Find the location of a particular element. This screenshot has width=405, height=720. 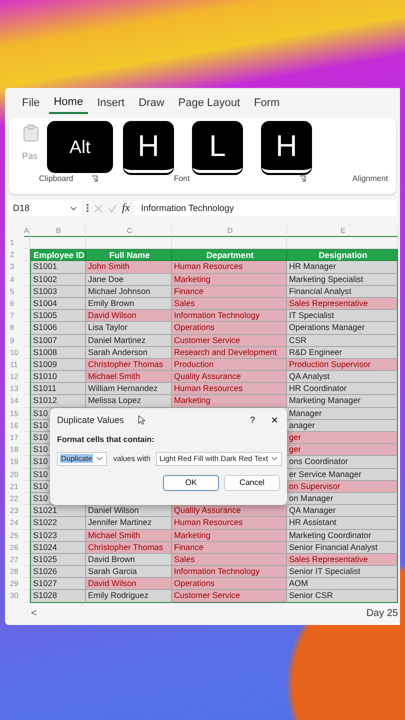

table-cell: S1008 is located at coordinates (58, 352).